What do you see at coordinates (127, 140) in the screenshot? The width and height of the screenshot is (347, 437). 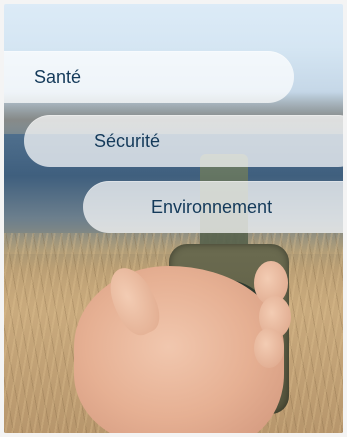 I see `menu-item-label: Sécurité` at bounding box center [127, 140].